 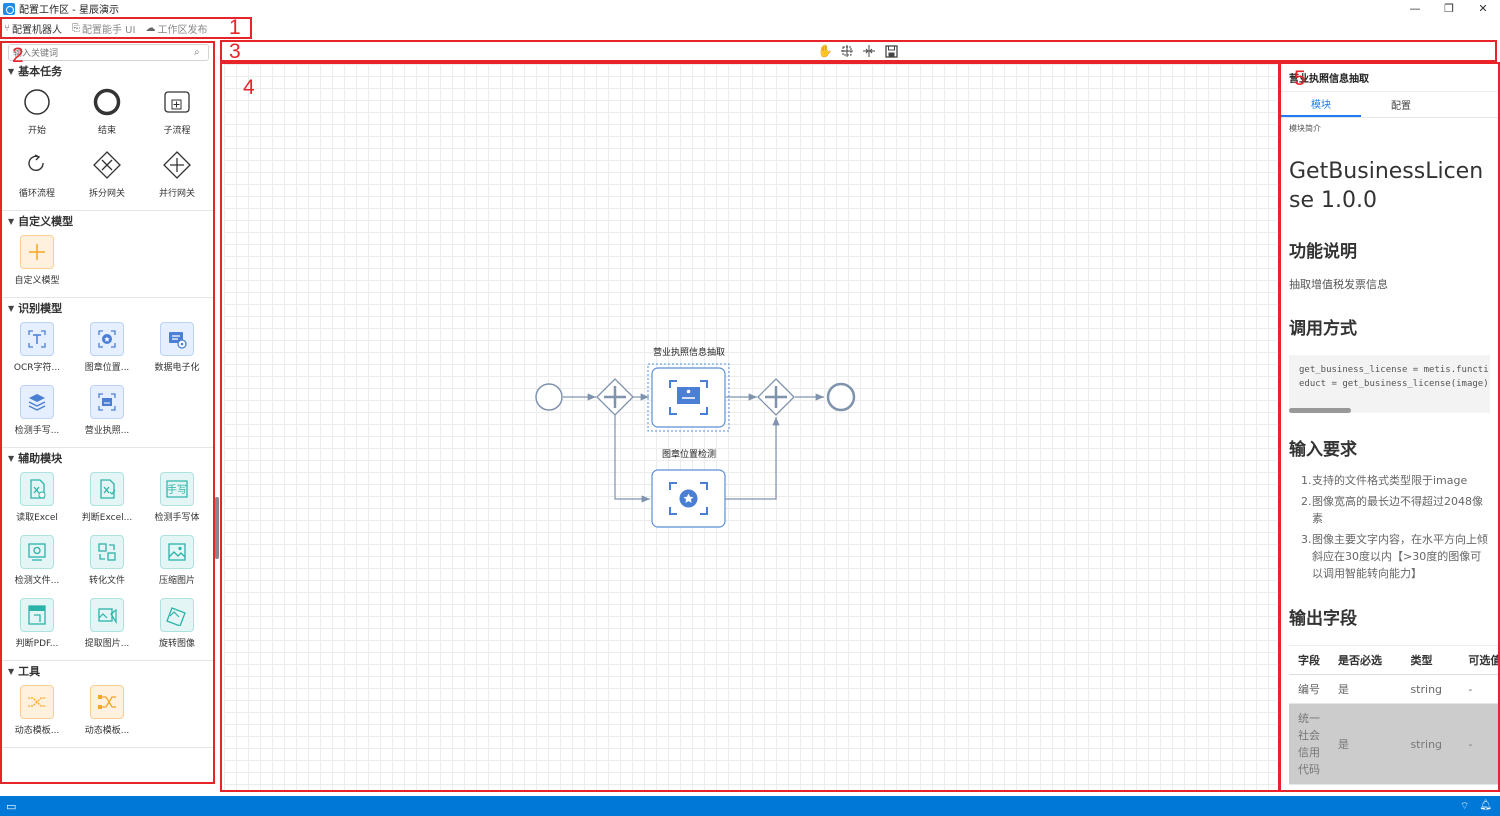 I want to click on section-header: ▼ 识别模型, so click(x=107, y=308).